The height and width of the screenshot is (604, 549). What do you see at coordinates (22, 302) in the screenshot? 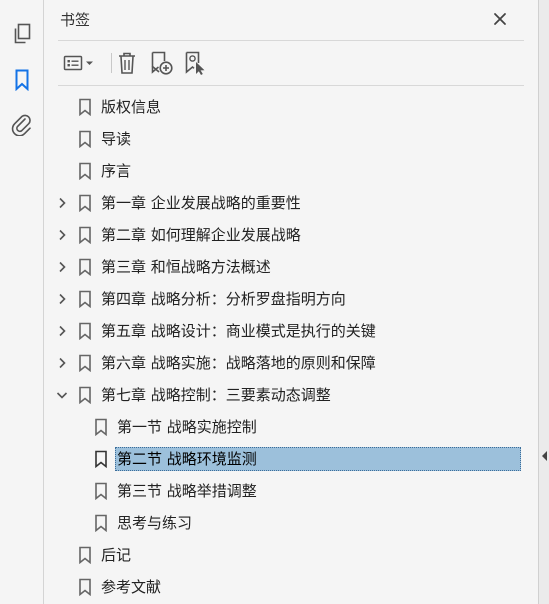
I see `navigation-rail` at bounding box center [22, 302].